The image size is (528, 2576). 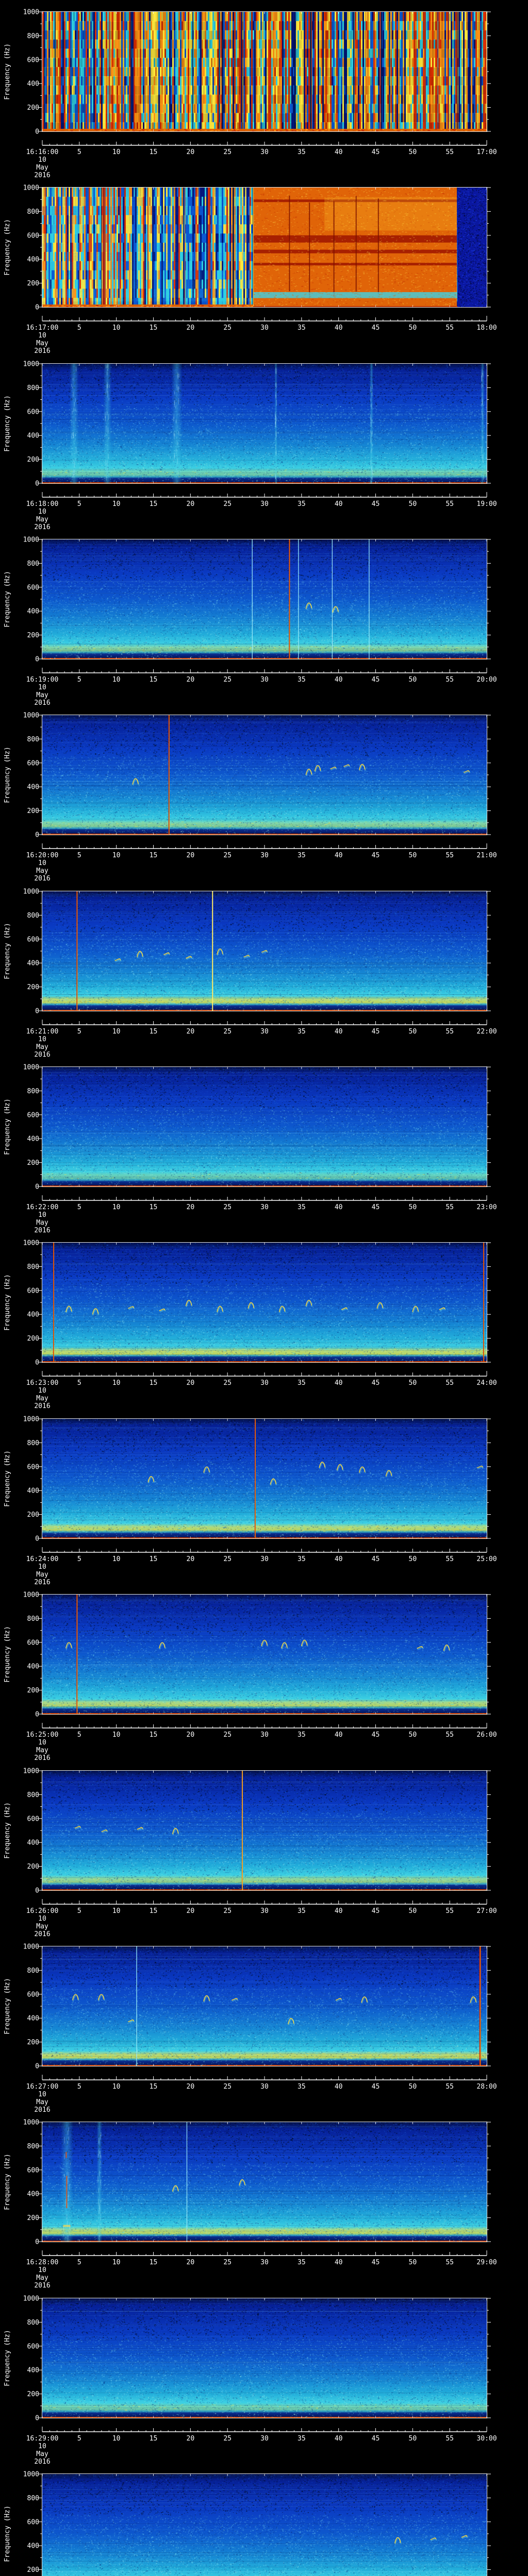 What do you see at coordinates (42, 1207) in the screenshot?
I see `panel-start-time: 16:22:00` at bounding box center [42, 1207].